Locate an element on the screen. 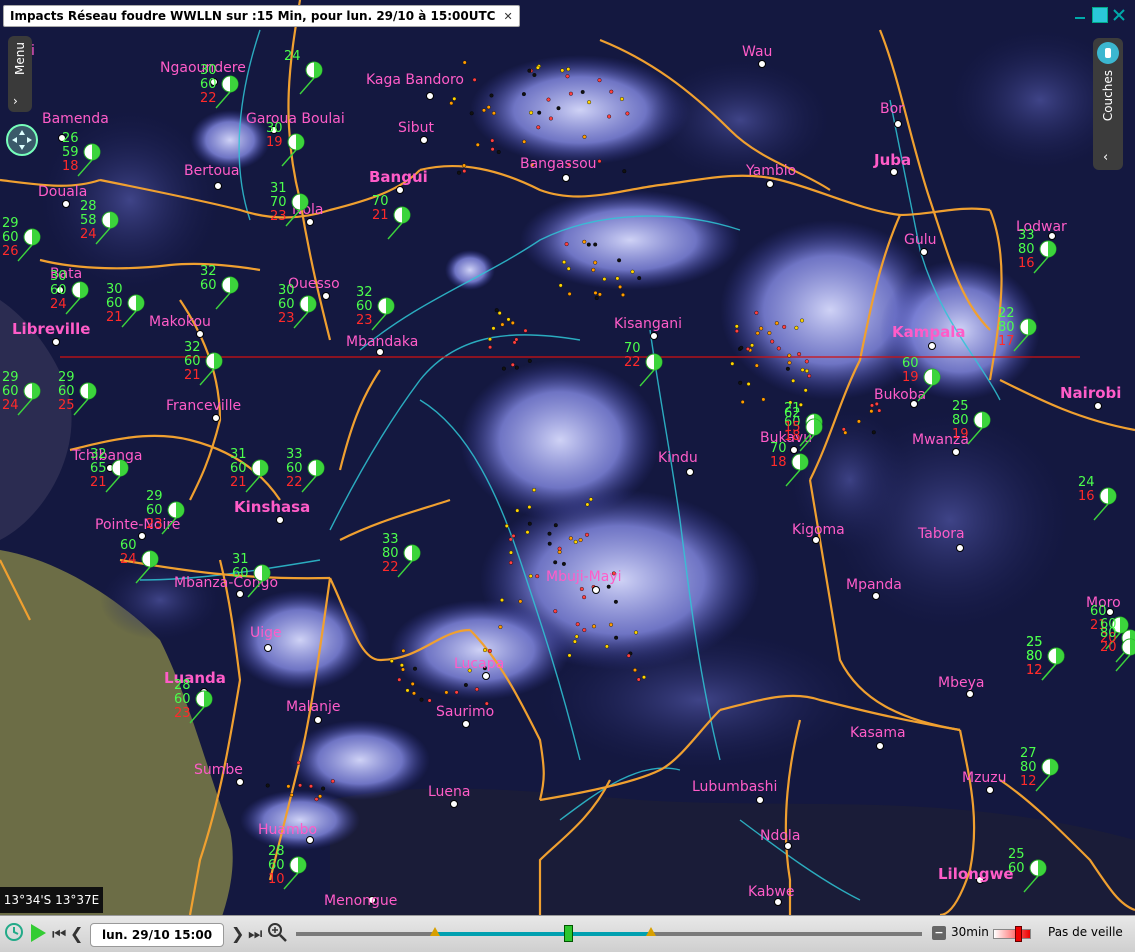 This screenshot has height=952, width=1135. zoom-in-icon is located at coordinates (277, 934).